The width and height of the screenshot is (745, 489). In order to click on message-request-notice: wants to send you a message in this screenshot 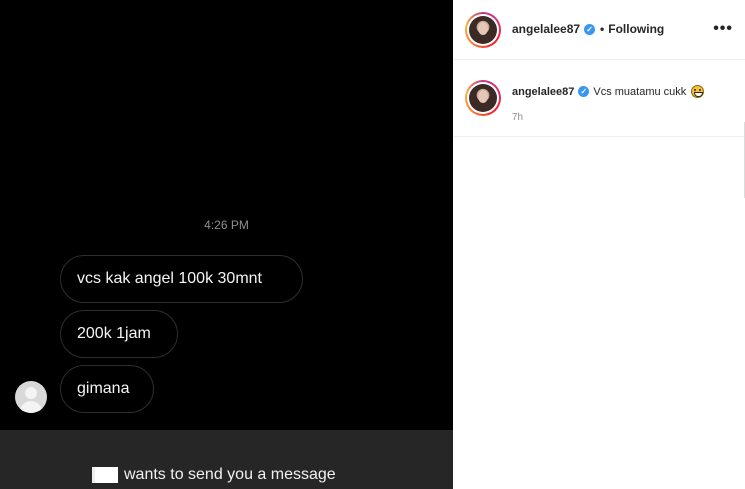, I will do `click(214, 475)`.